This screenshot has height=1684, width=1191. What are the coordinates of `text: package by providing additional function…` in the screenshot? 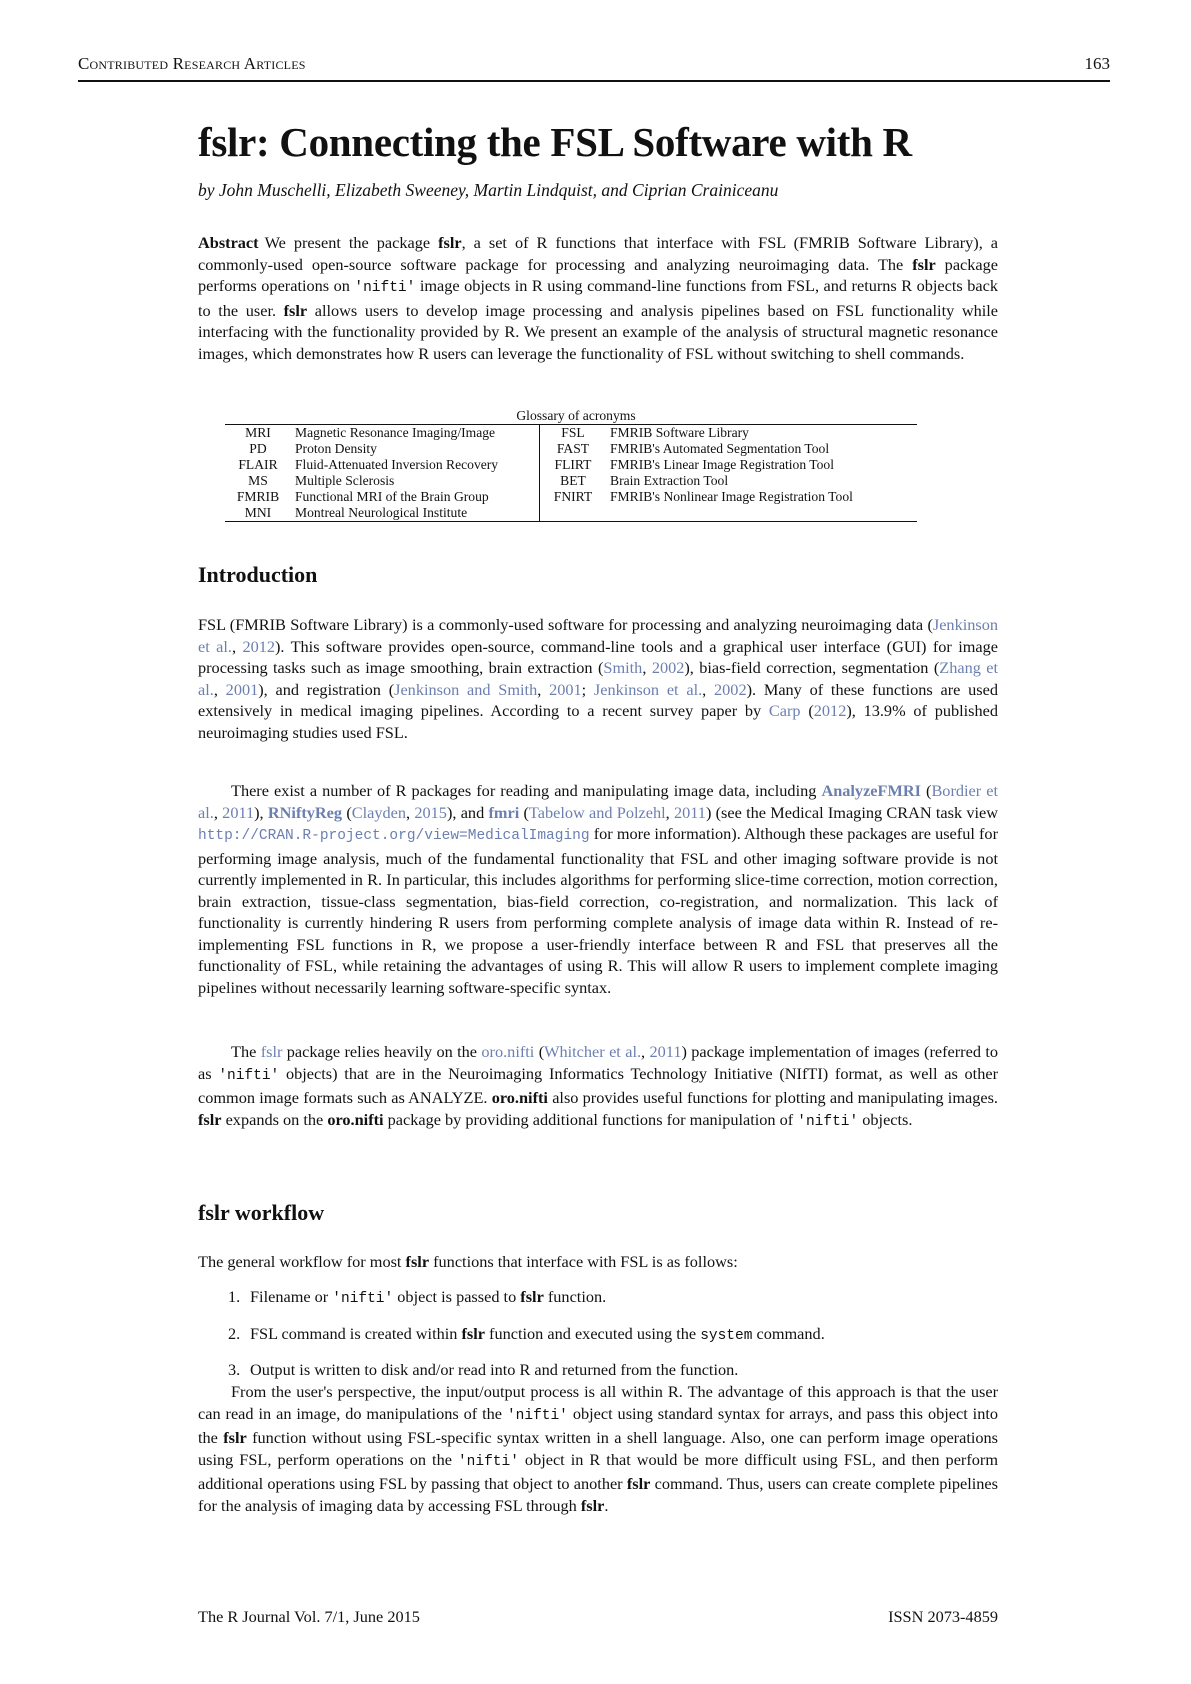 It's located at (590, 1119).